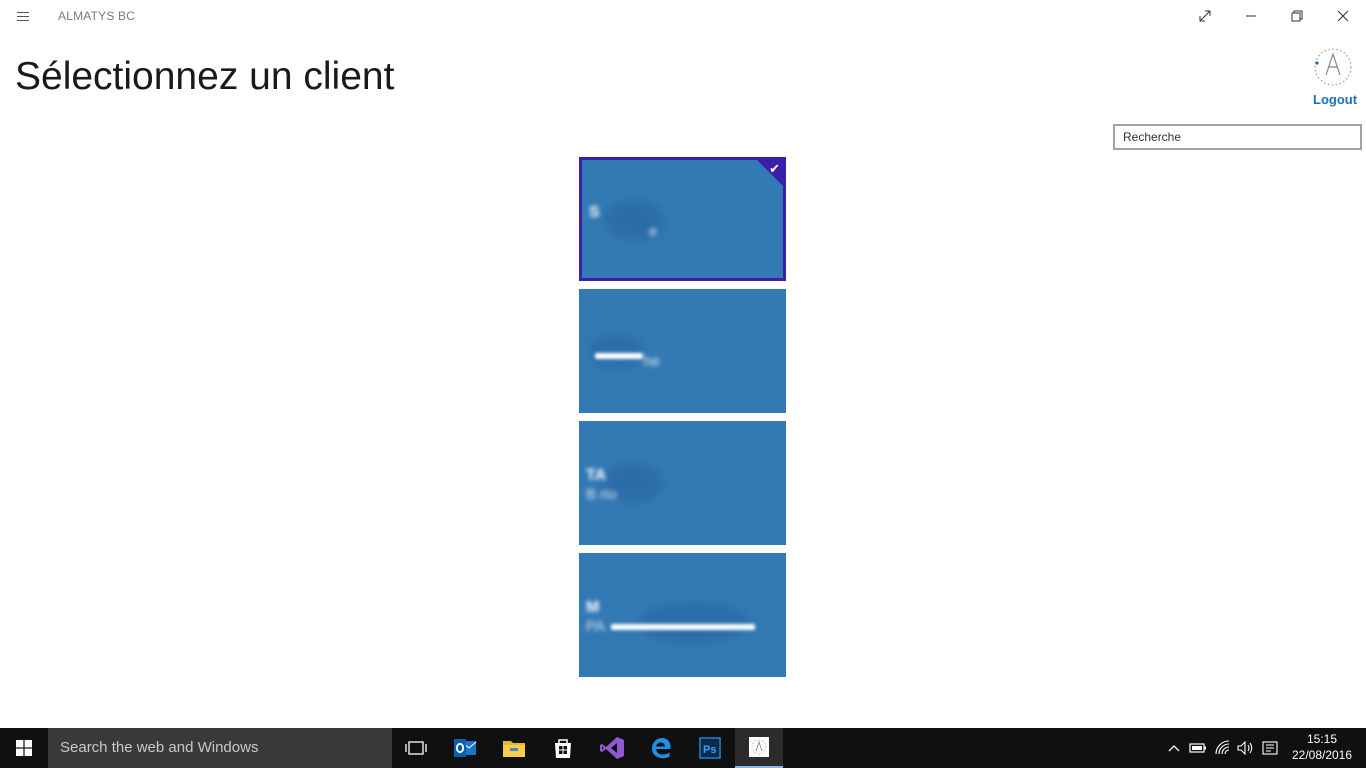 Image resolution: width=1366 pixels, height=768 pixels. Describe the element at coordinates (1322, 739) in the screenshot. I see `clock-time: 15:15` at that location.